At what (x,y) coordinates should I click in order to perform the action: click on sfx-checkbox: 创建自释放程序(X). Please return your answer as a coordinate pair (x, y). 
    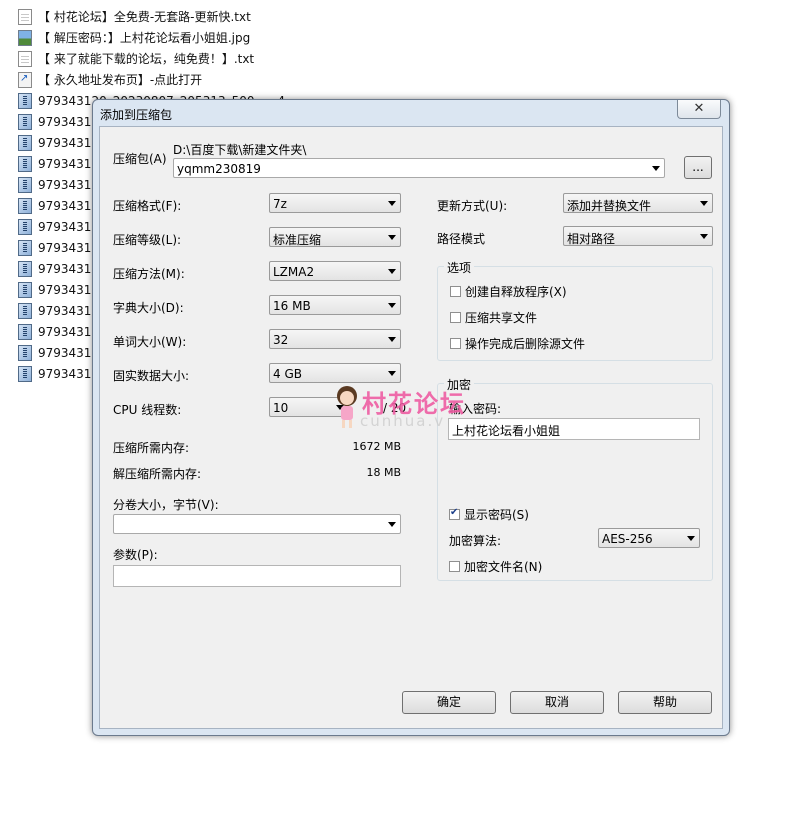
    Looking at the image, I should click on (508, 291).